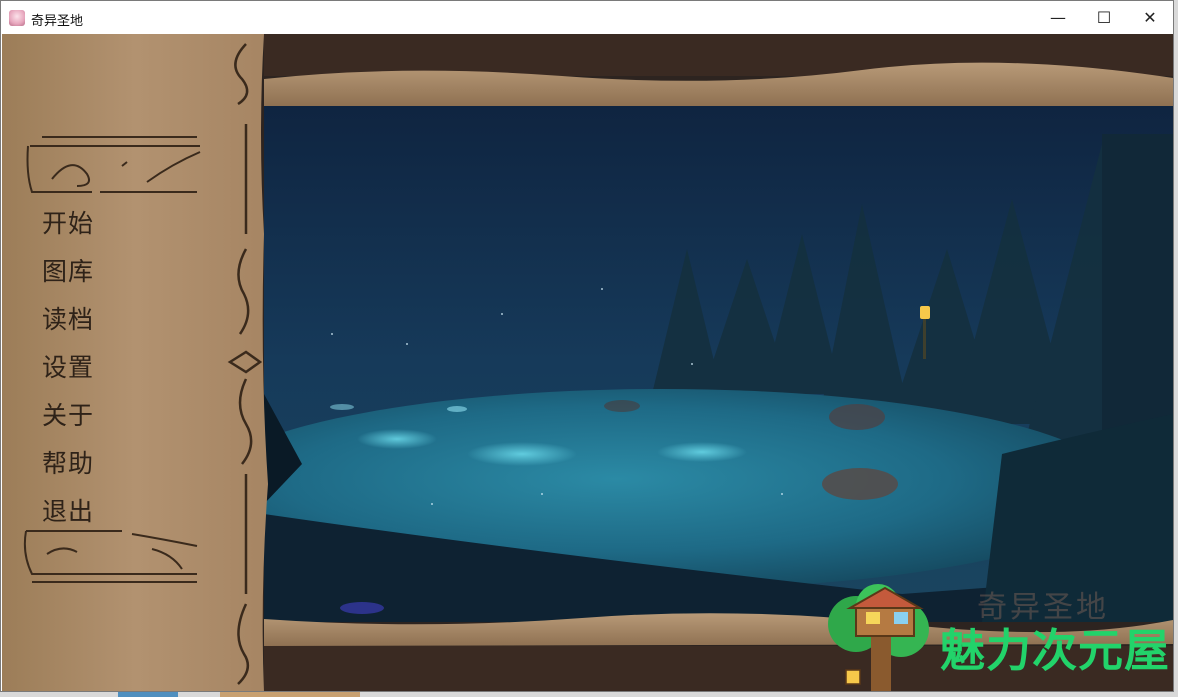  I want to click on menu-quit: 退出, so click(68, 510).